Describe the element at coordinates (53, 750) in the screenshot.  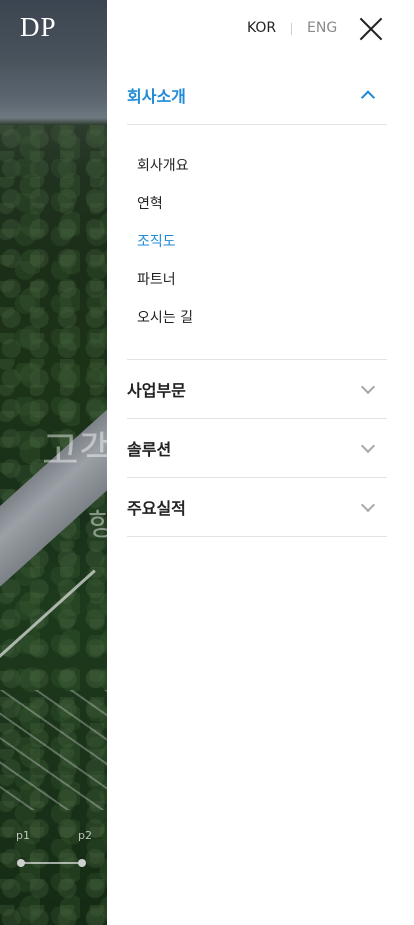
I see `field-lines` at that location.